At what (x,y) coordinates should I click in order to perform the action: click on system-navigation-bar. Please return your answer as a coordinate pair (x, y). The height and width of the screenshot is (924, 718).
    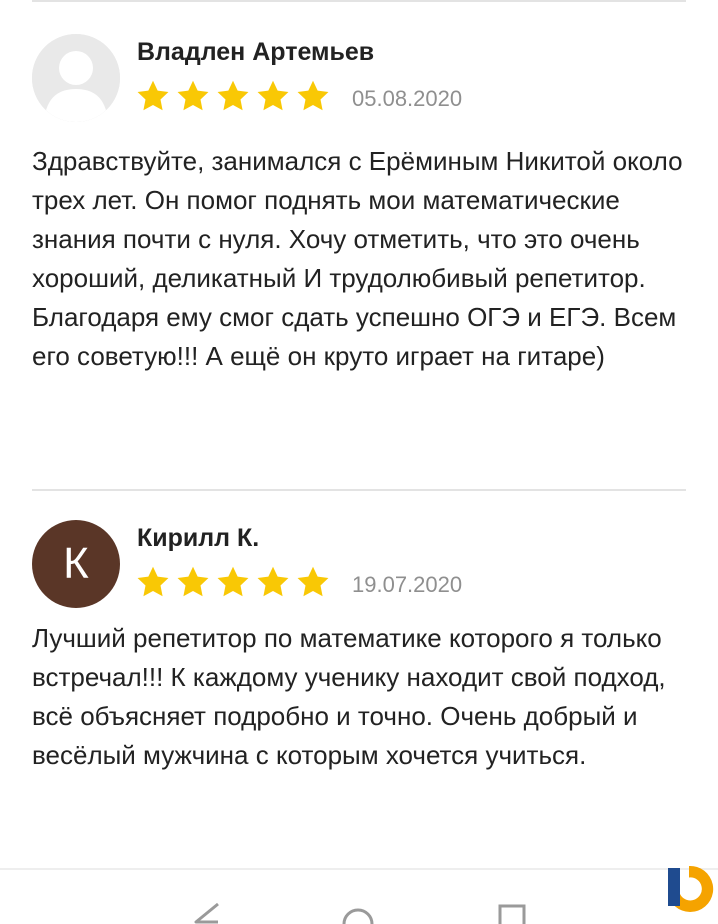
    Looking at the image, I should click on (359, 897).